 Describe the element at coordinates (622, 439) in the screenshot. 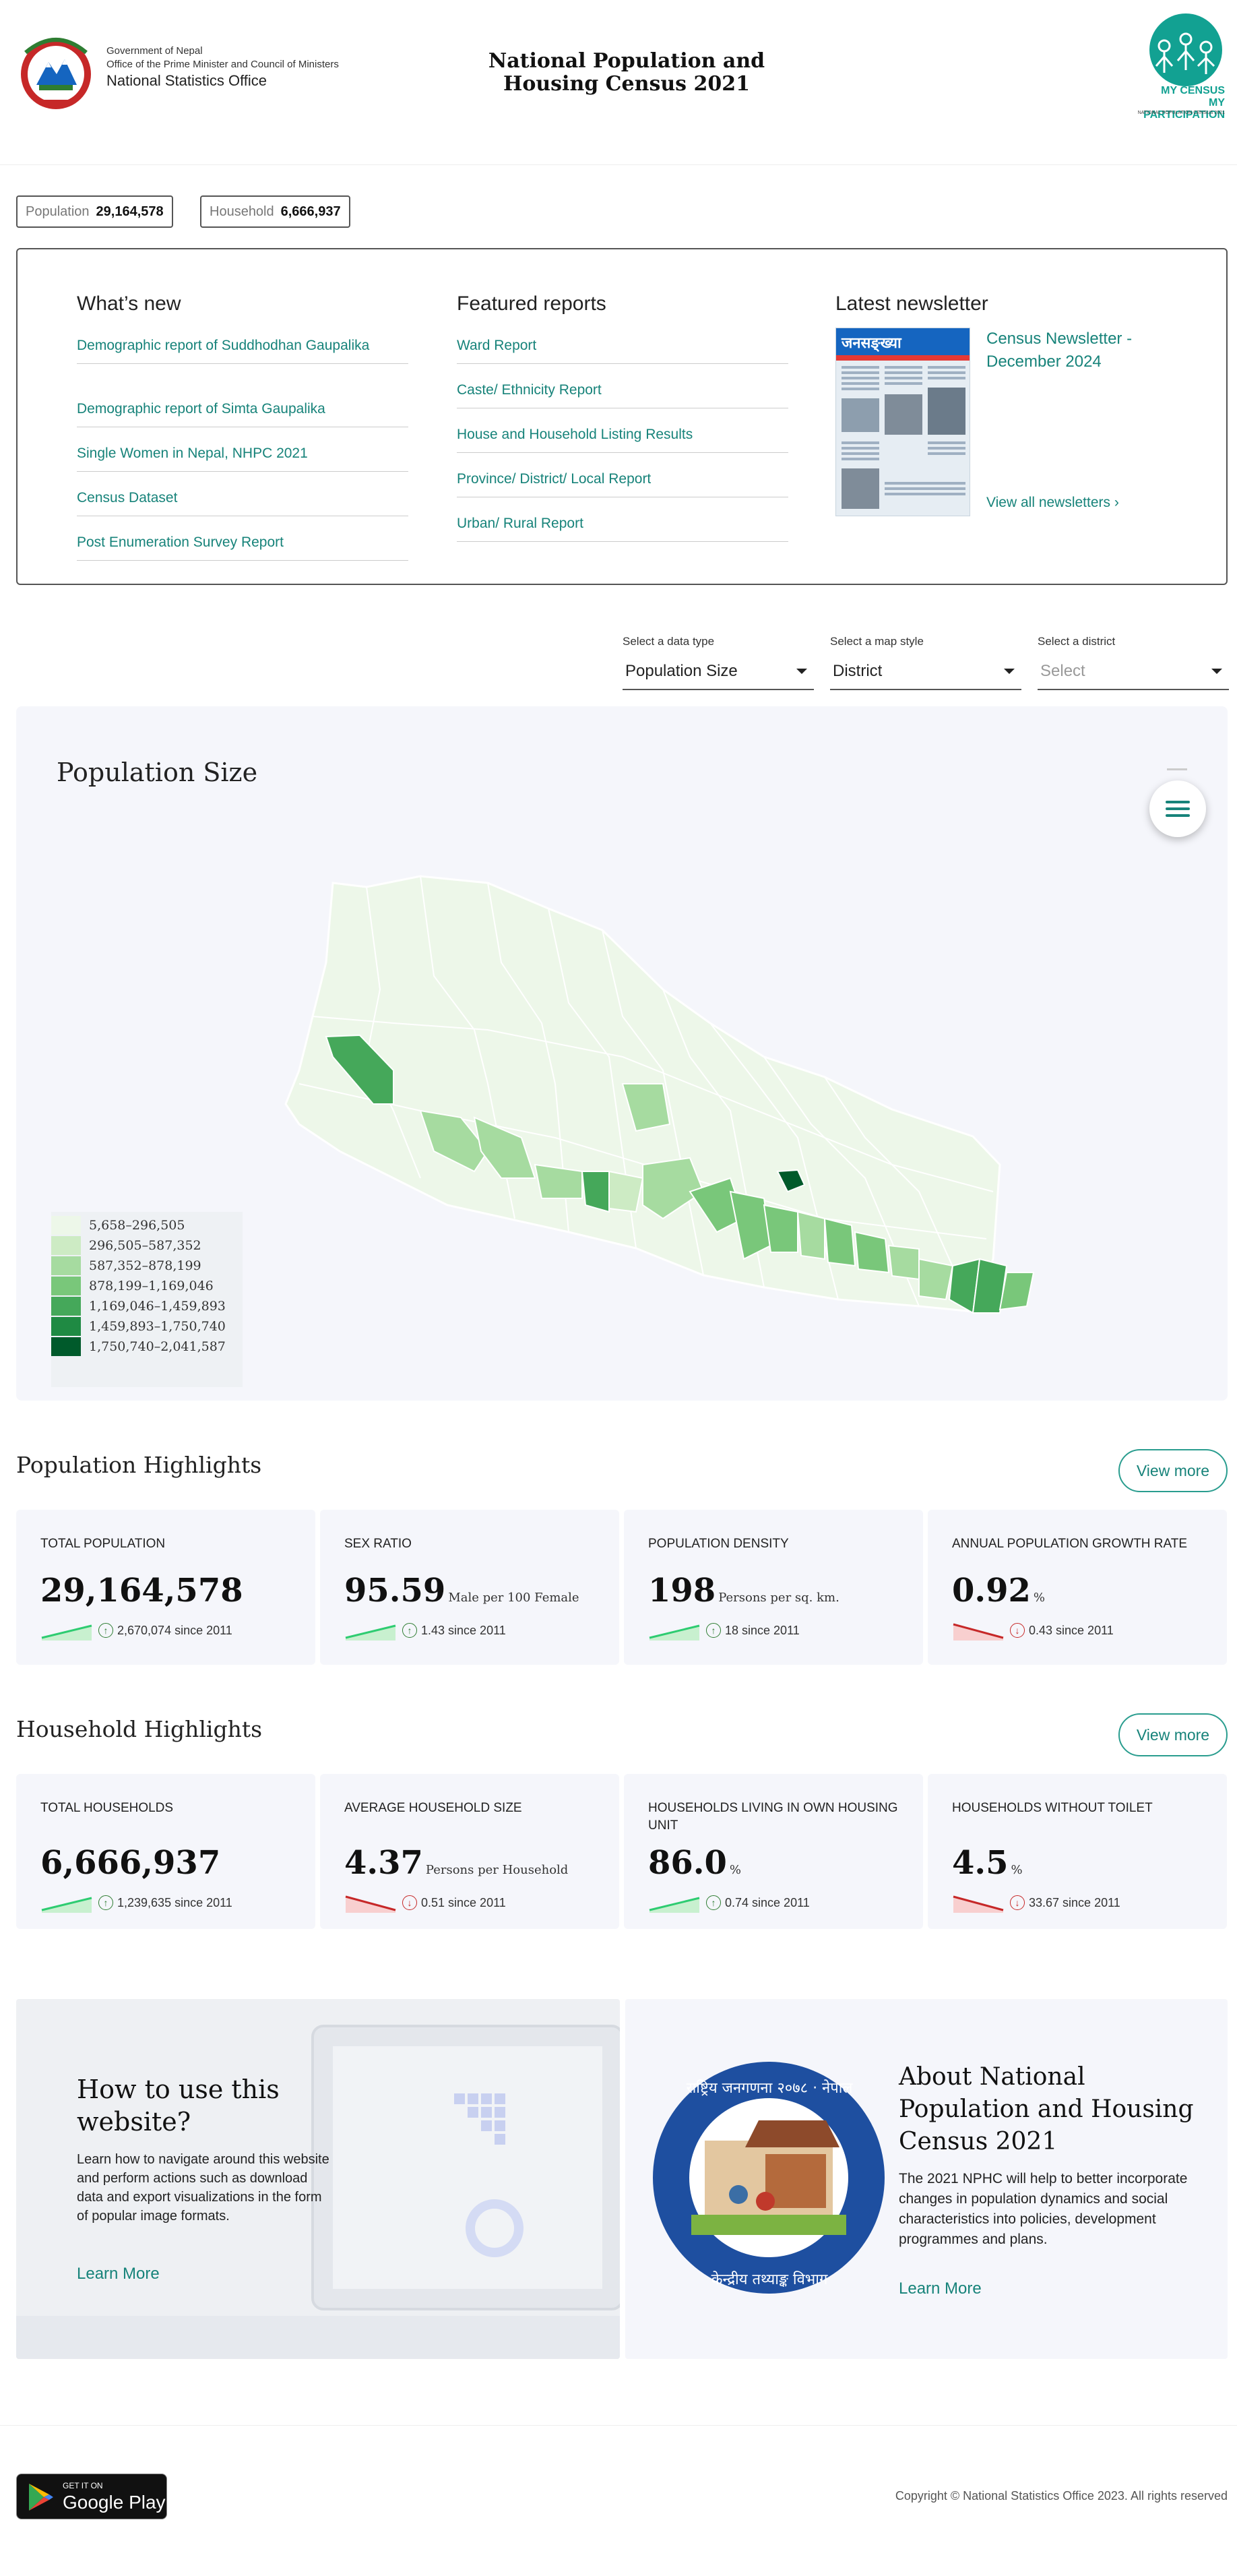

I see `featured-report-link: House and Household Listing Results` at that location.